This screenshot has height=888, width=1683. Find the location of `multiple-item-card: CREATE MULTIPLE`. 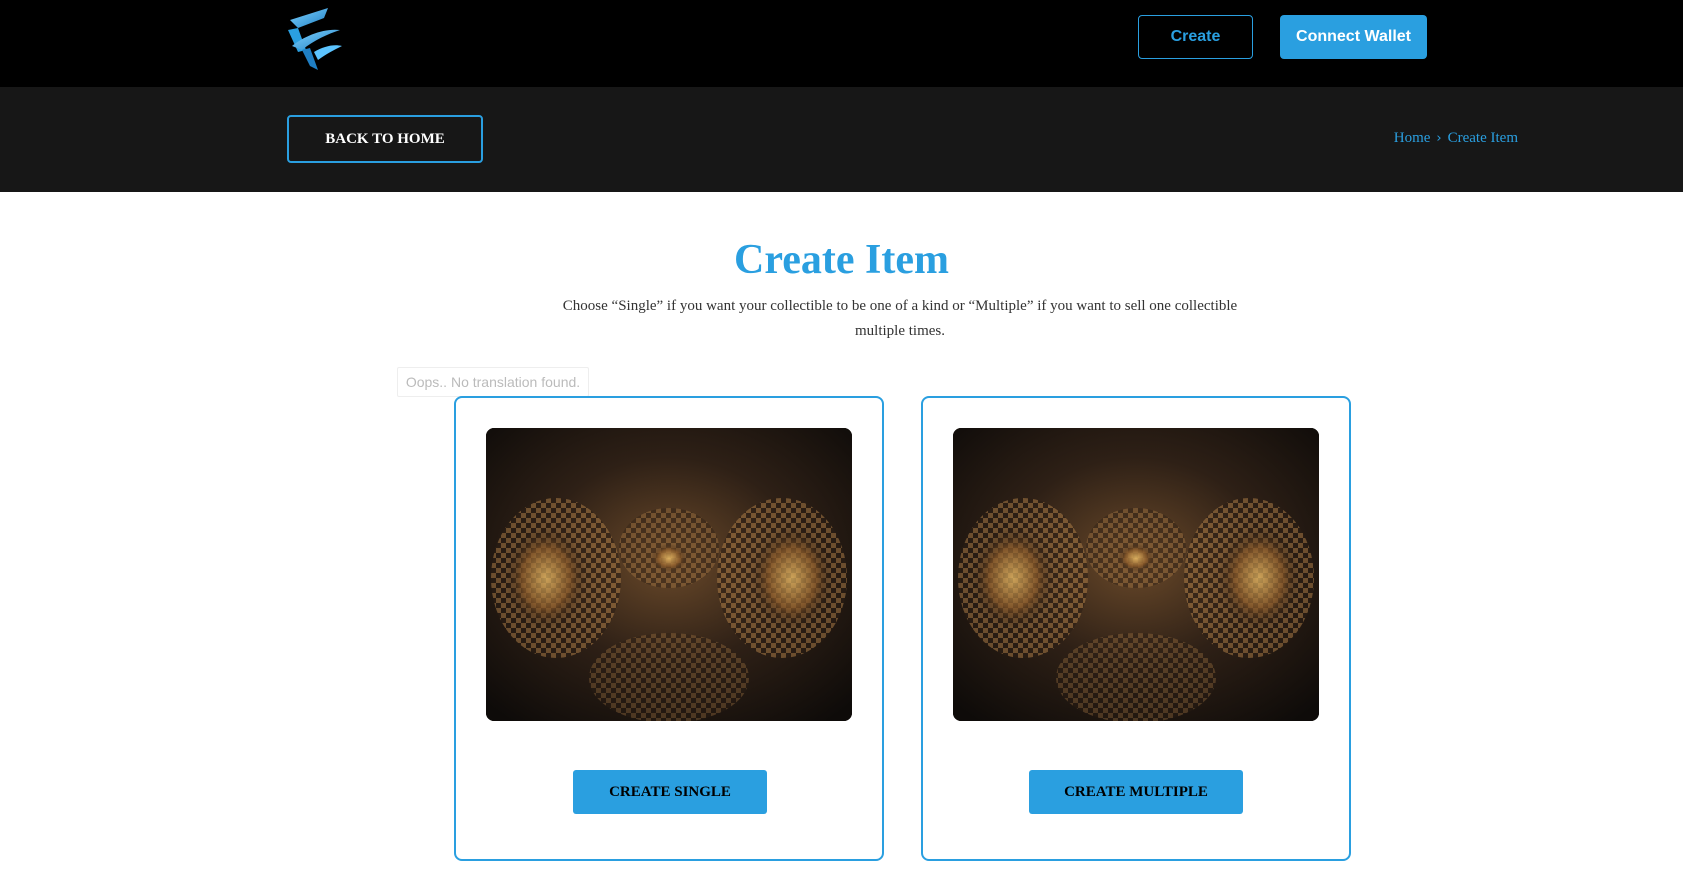

multiple-item-card: CREATE MULTIPLE is located at coordinates (1136, 628).